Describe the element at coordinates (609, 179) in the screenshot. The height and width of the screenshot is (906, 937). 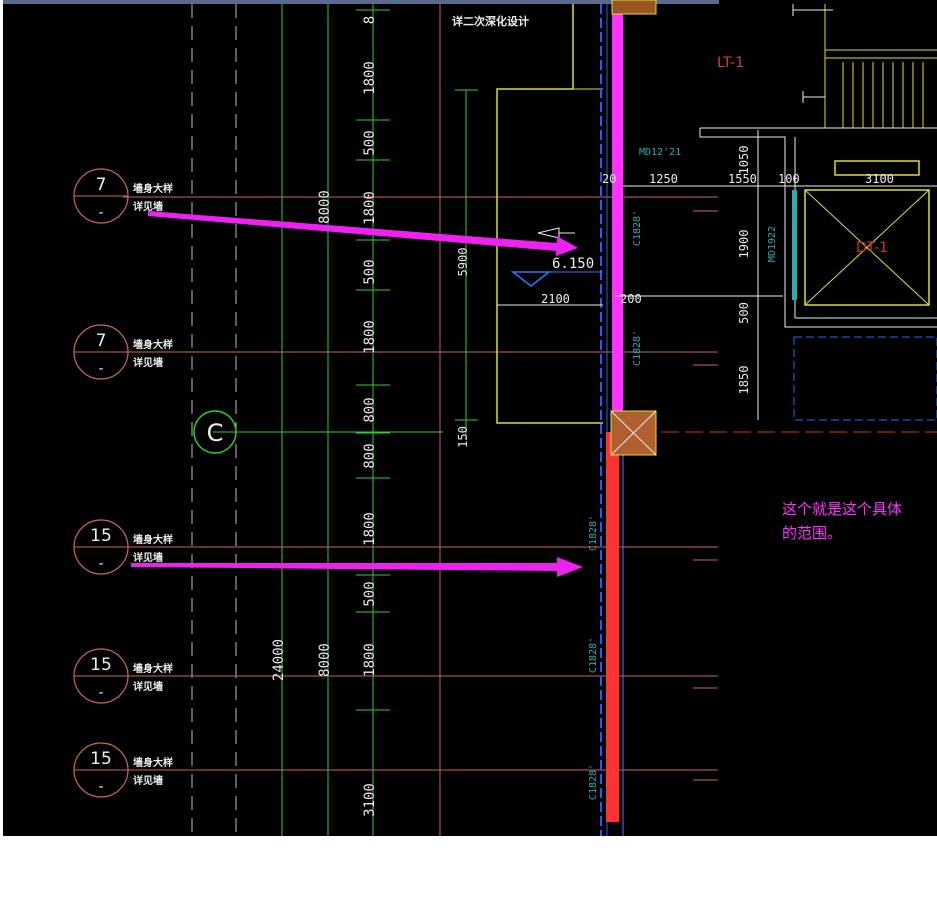
I see `dim-label: 20` at that location.